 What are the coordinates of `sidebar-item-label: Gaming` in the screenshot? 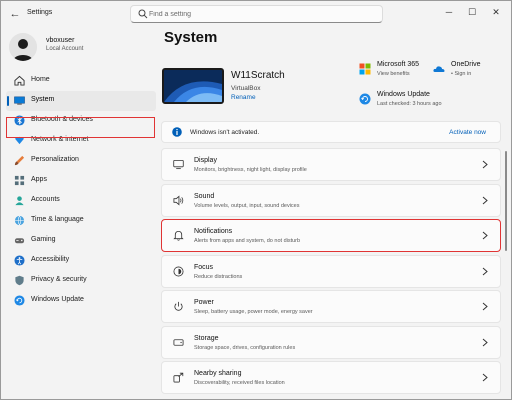 It's located at (43, 239).